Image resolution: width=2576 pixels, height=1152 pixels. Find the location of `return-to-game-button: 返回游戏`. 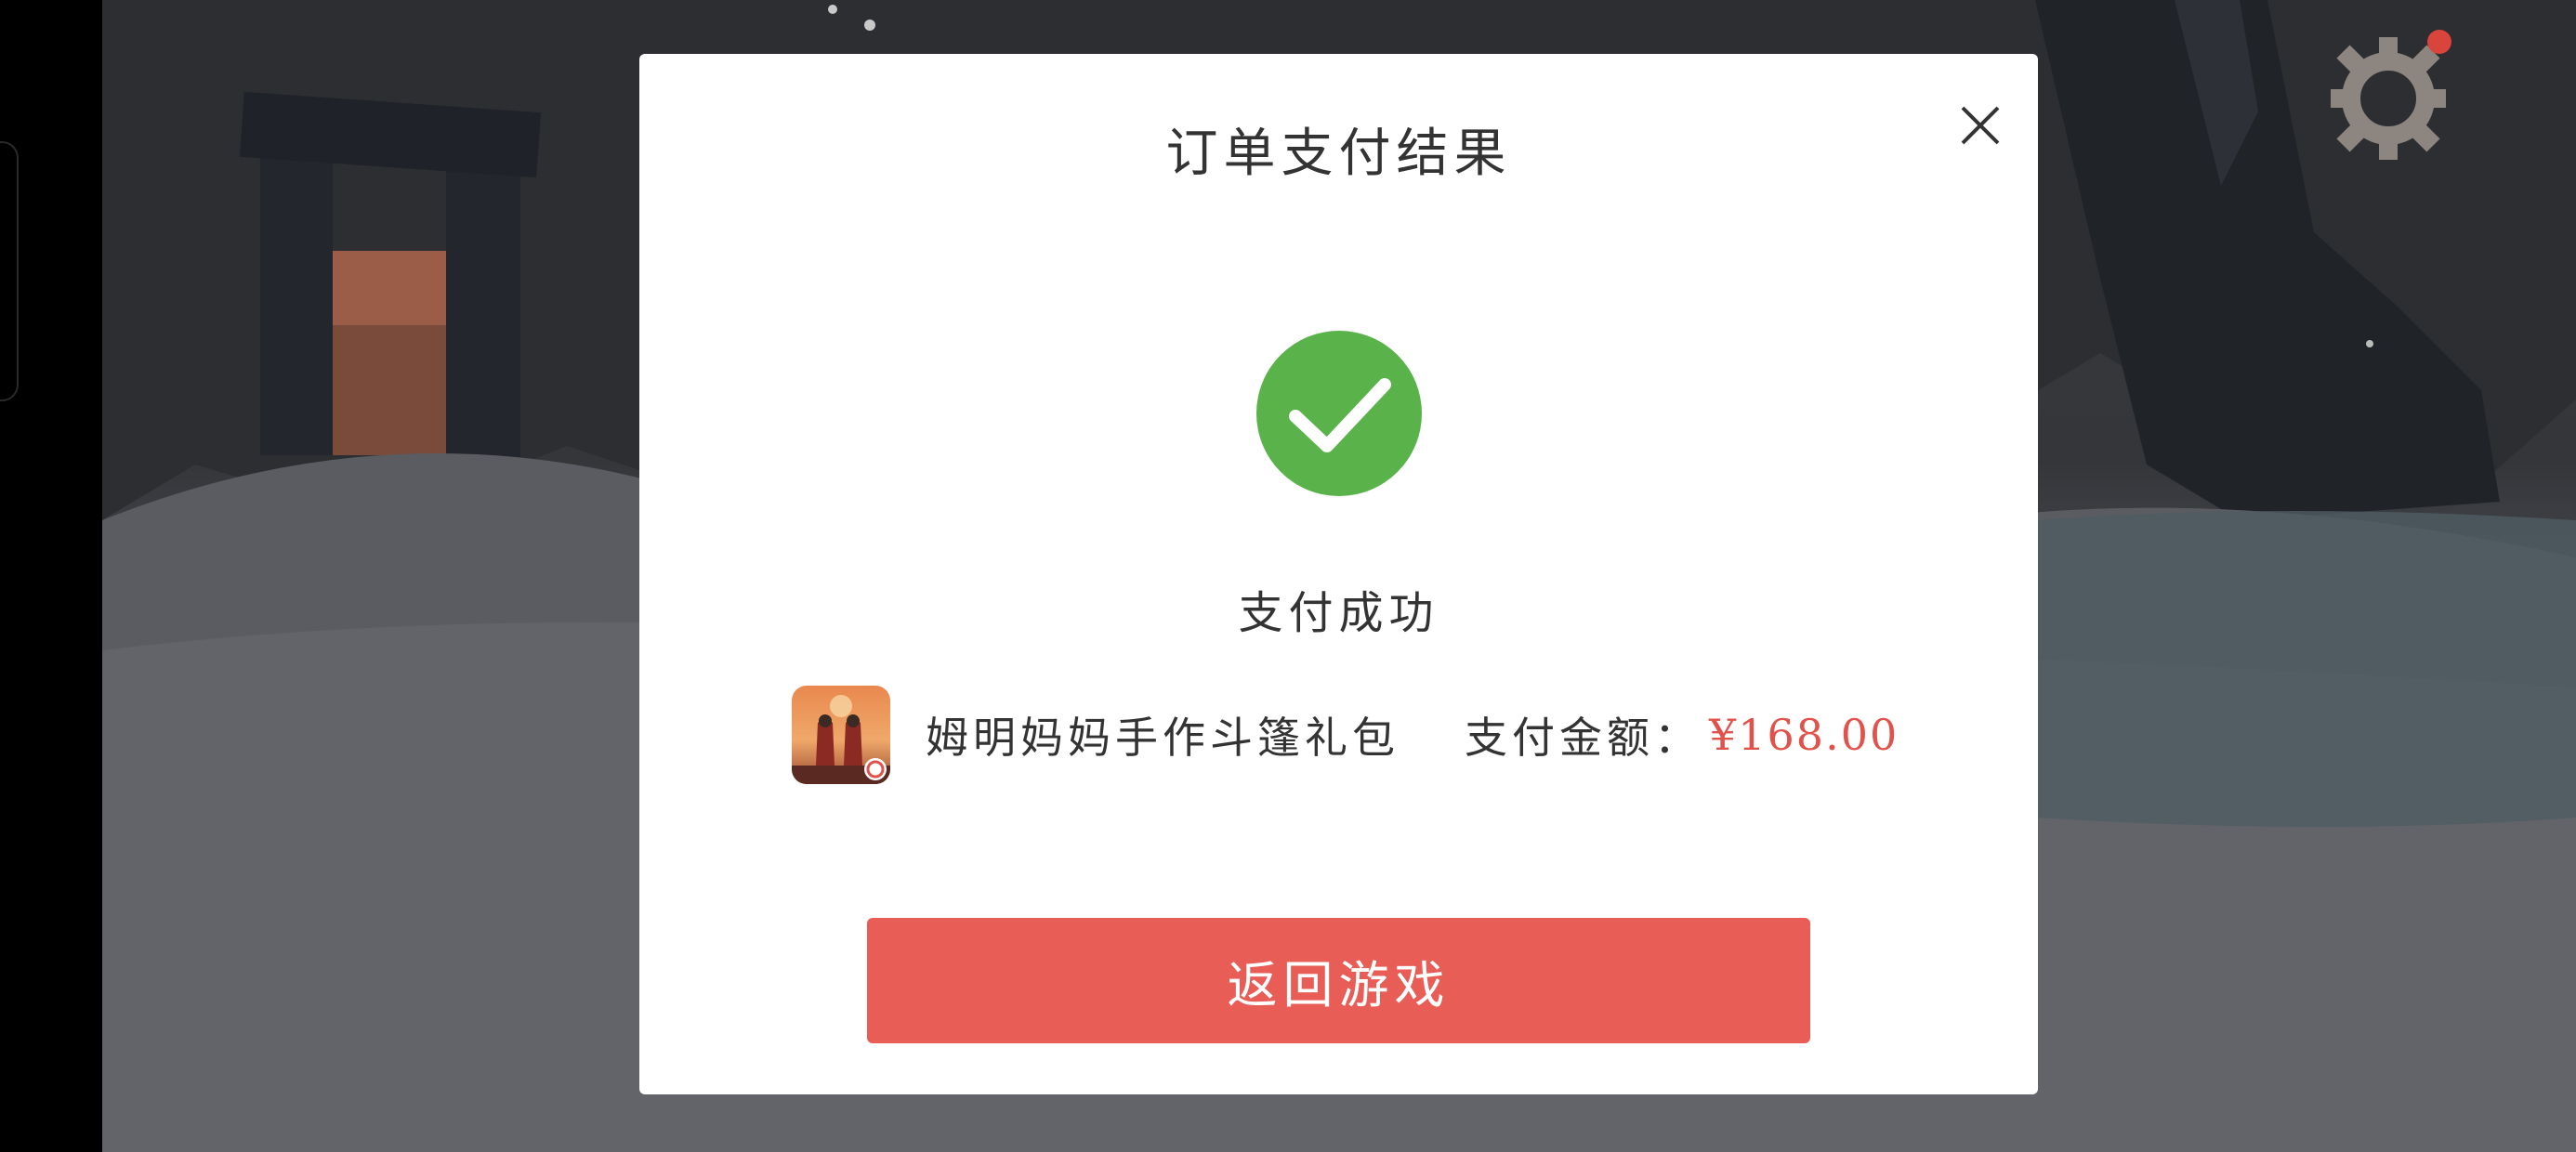

return-to-game-button: 返回游戏 is located at coordinates (1338, 980).